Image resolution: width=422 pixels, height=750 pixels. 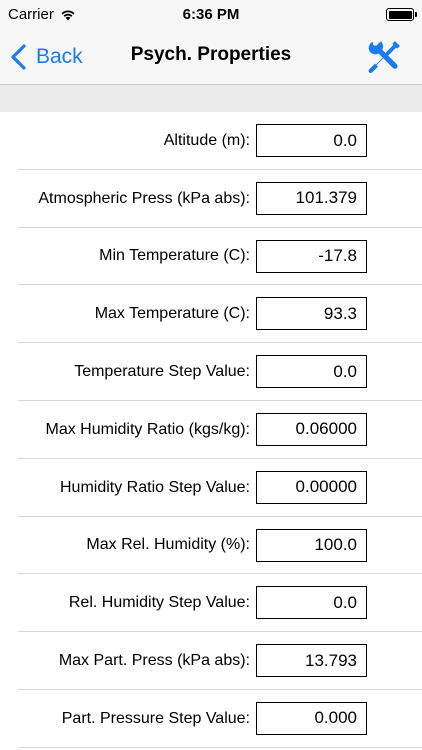 I want to click on temperature-step-label: Temperature Step Value:, so click(x=162, y=372).